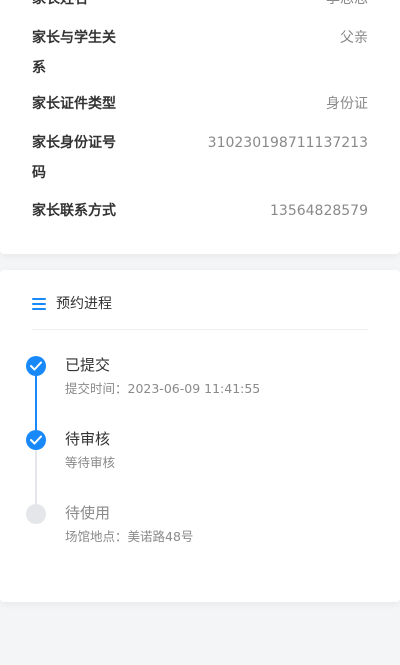  What do you see at coordinates (200, 104) in the screenshot?
I see `info-row-id-type: 家长证件类型 身份证` at bounding box center [200, 104].